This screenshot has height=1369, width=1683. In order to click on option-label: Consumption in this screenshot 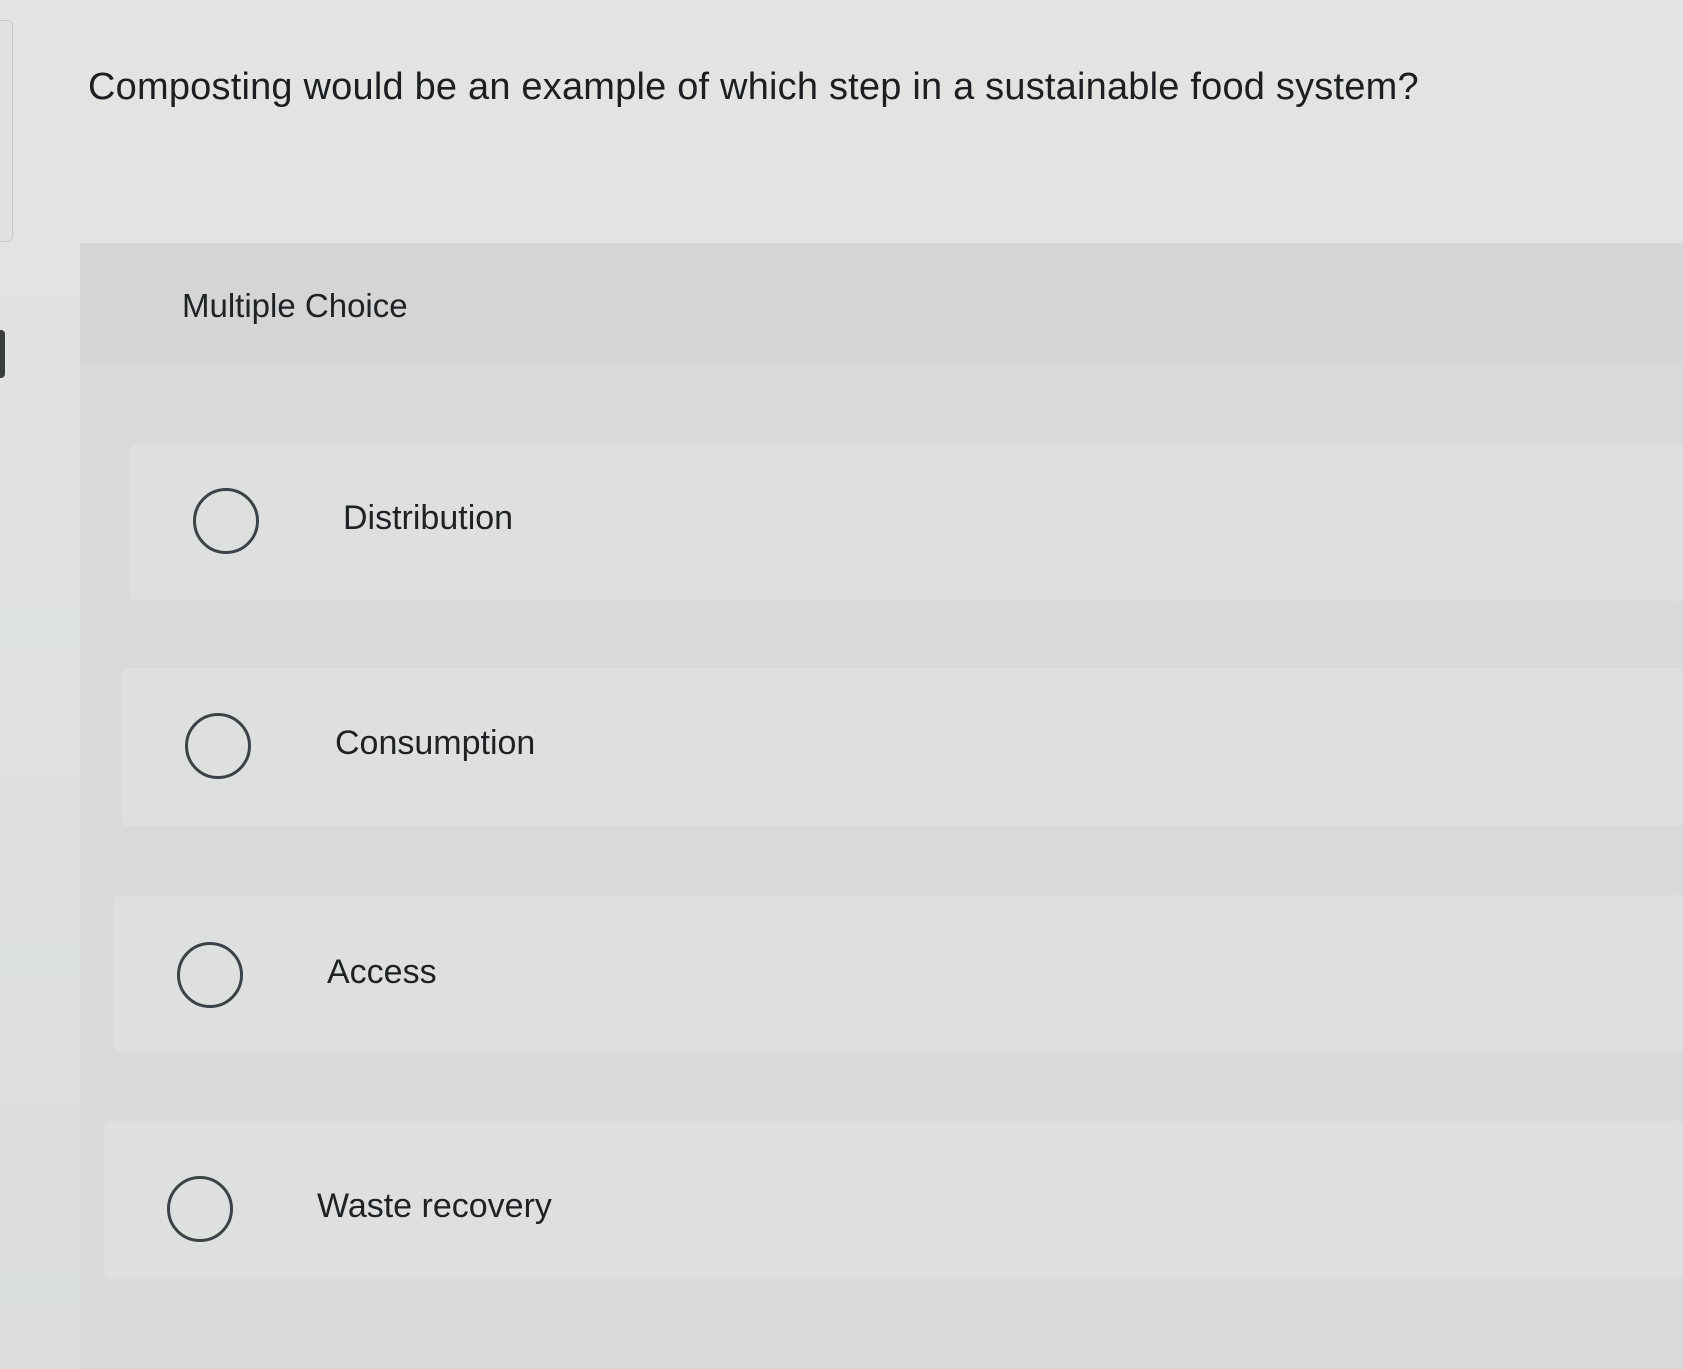, I will do `click(435, 743)`.